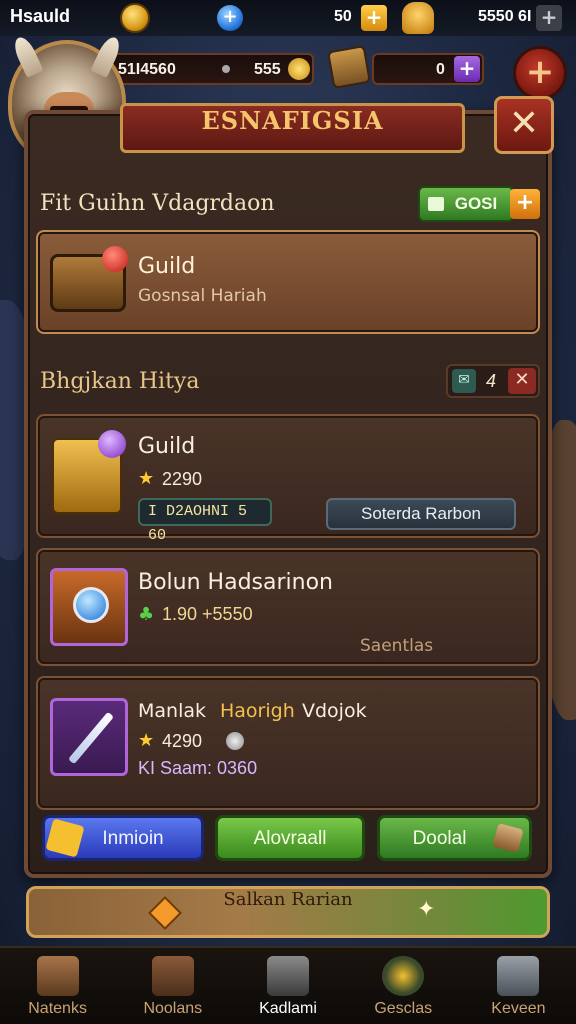 Image resolution: width=576 pixels, height=1024 pixels. Describe the element at coordinates (157, 203) in the screenshot. I see `guild-section-title: Fit Guihn Vdagrdaon` at that location.